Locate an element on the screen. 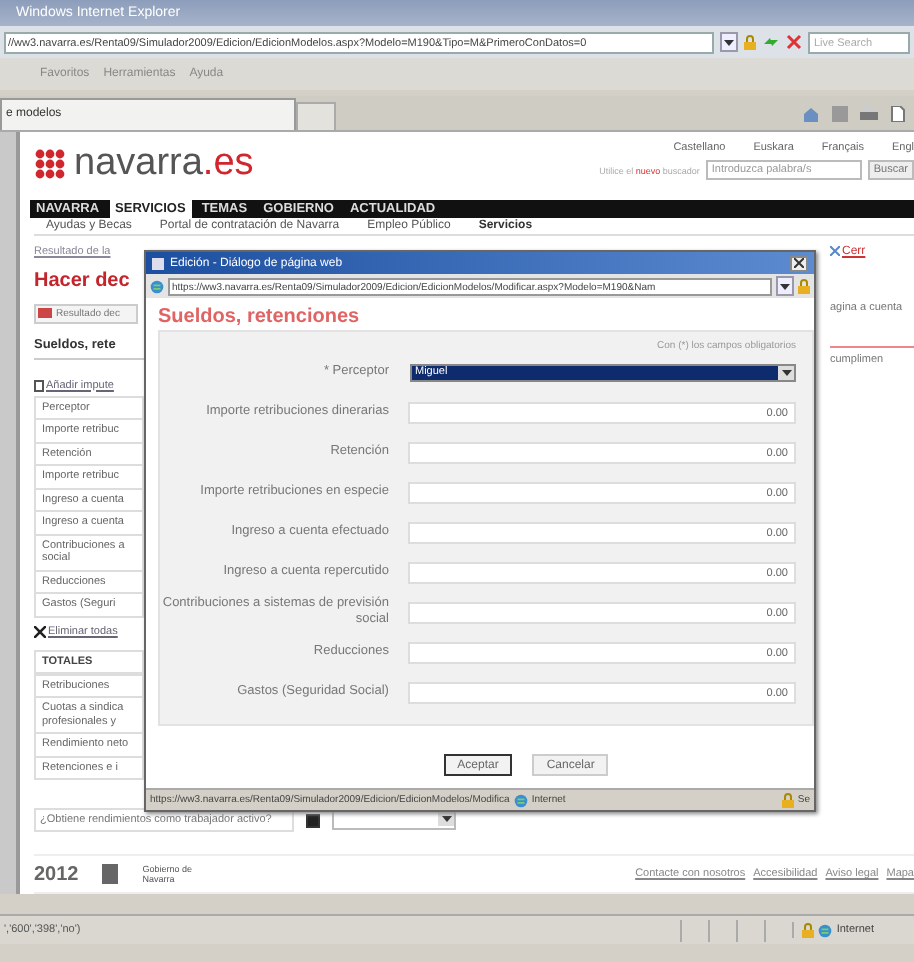 Image resolution: width=914 pixels, height=962 pixels. document-icon is located at coordinates (39, 385).